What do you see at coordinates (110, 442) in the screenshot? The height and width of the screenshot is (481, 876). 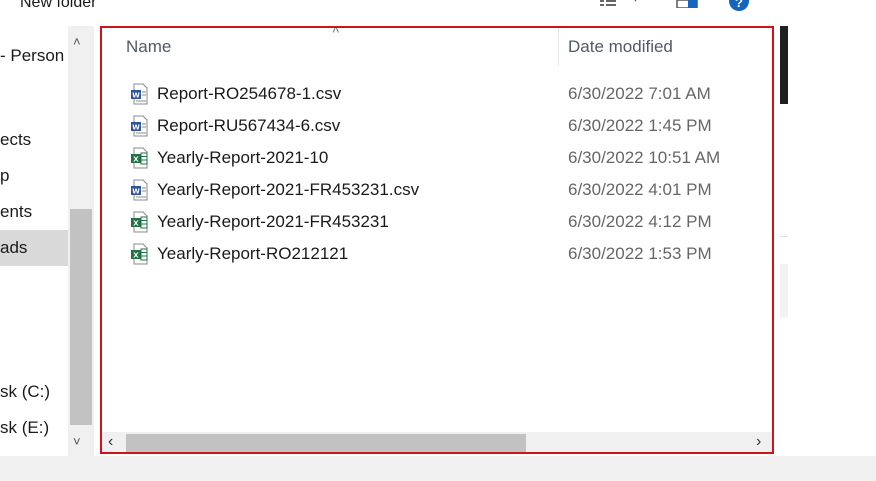 I see `scroll-left-arrow-icon: ‹` at bounding box center [110, 442].